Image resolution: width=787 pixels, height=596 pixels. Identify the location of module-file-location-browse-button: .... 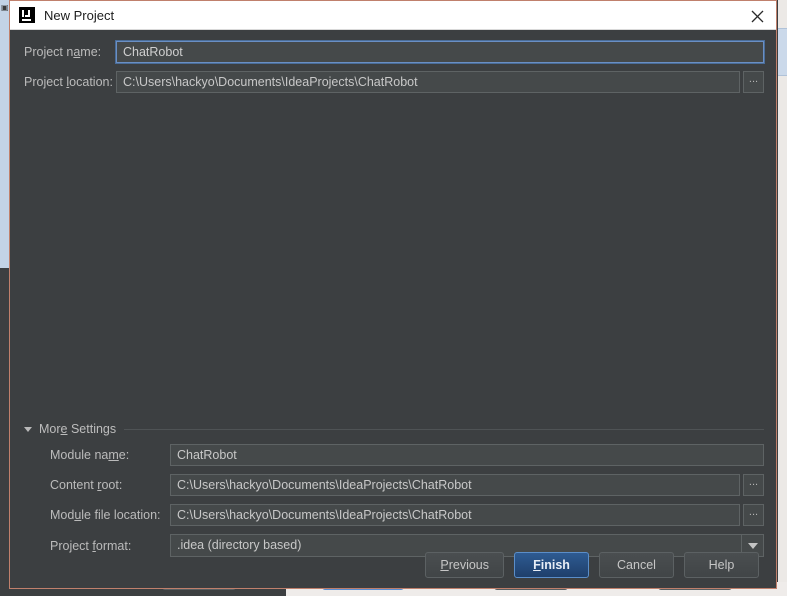
(753, 515).